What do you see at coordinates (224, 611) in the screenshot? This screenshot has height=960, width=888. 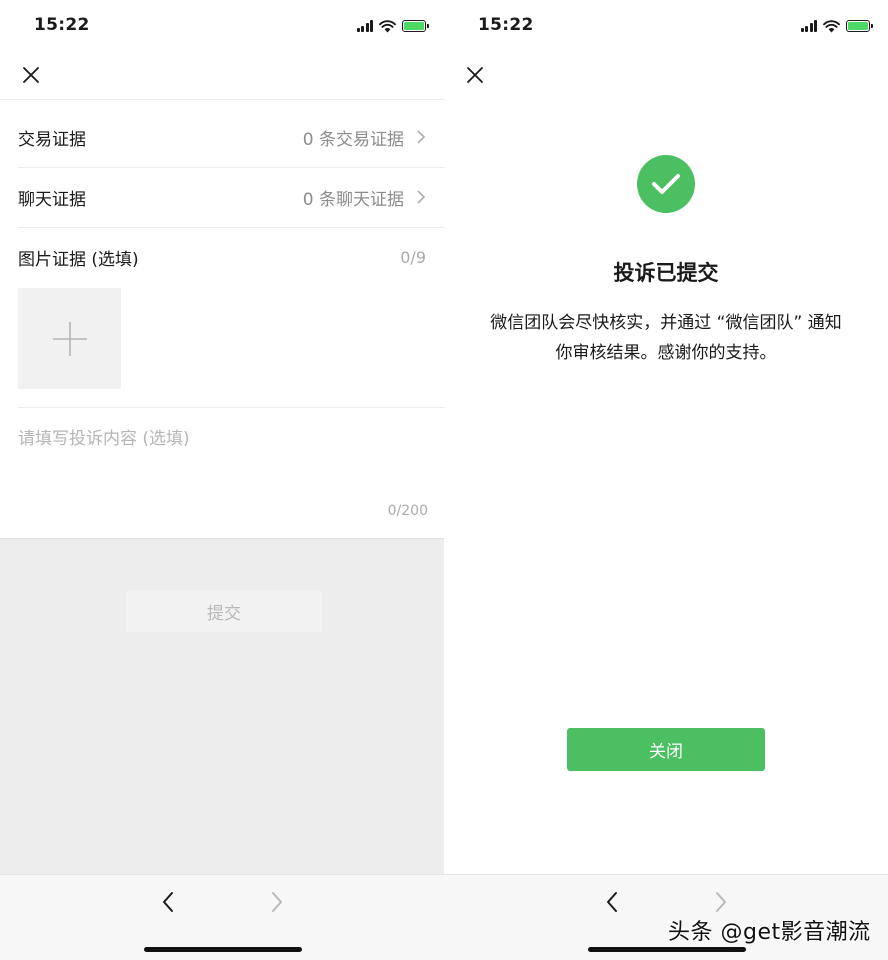 I see `submit-button: 提交` at bounding box center [224, 611].